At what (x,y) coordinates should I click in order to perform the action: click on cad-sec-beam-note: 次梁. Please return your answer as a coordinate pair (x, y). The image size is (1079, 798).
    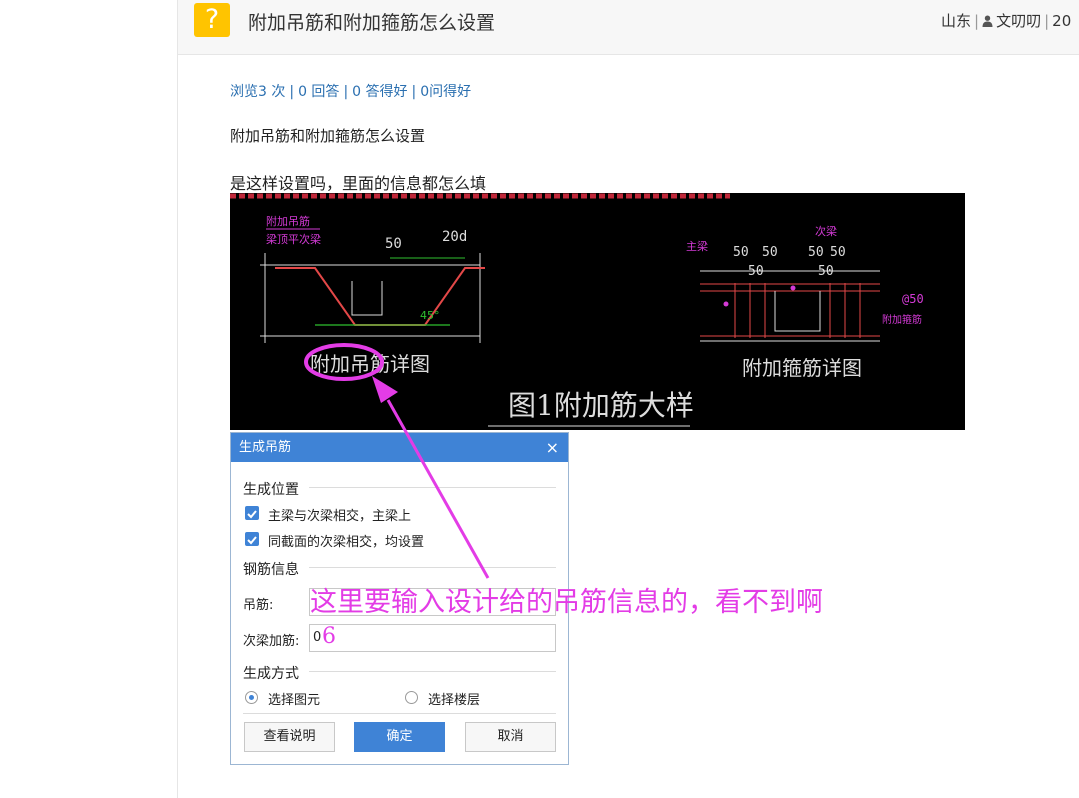
    Looking at the image, I should click on (826, 231).